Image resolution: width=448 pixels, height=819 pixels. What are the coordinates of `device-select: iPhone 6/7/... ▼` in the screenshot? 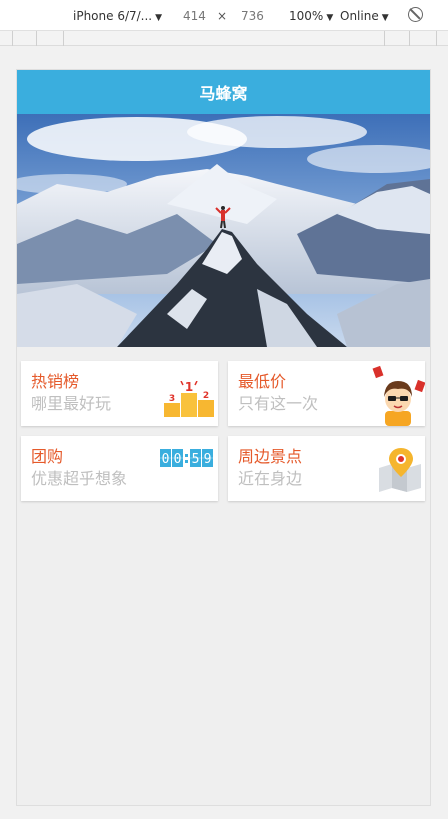 It's located at (117, 17).